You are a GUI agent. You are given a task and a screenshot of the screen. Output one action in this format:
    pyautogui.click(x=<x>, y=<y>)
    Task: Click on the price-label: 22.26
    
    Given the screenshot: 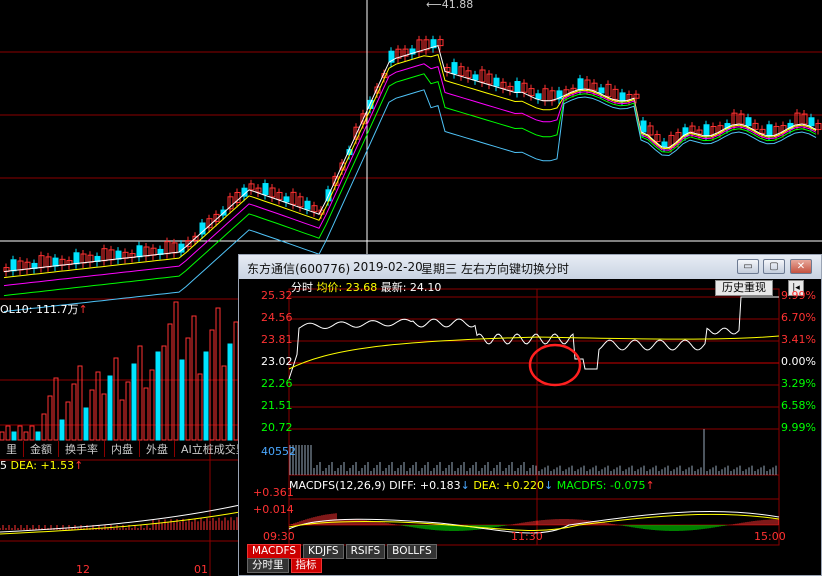 What is the action you would take?
    pyautogui.click(x=277, y=383)
    